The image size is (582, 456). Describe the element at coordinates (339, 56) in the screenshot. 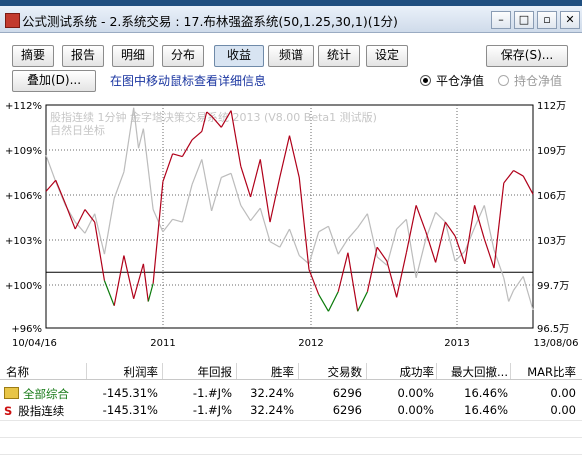

I see `tab-statistics: 统计` at that location.